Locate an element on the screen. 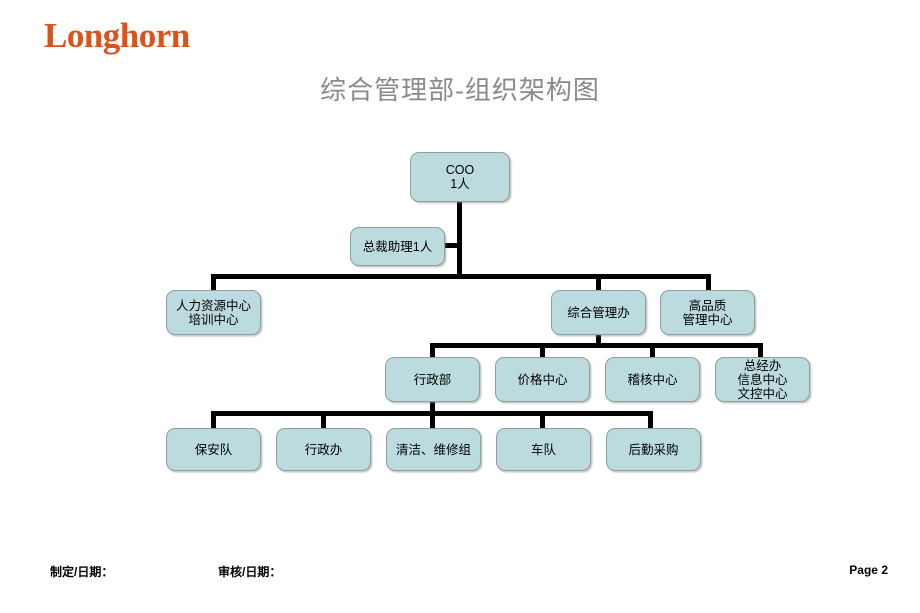 This screenshot has height=613, width=920. page-number: Page 2 is located at coordinates (868, 570).